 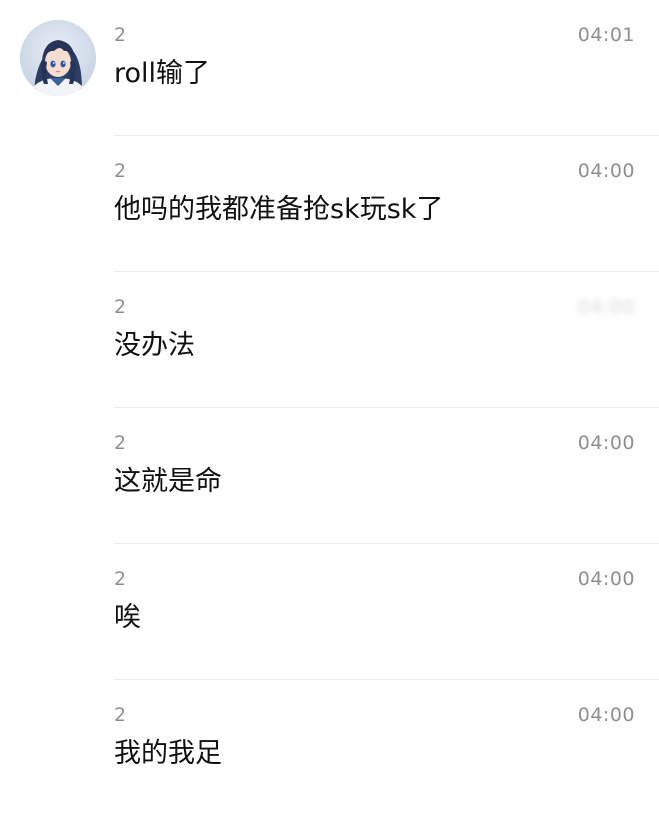 I want to click on message-text: 他吗的我都准备抢sk玩sk了, so click(x=279, y=209).